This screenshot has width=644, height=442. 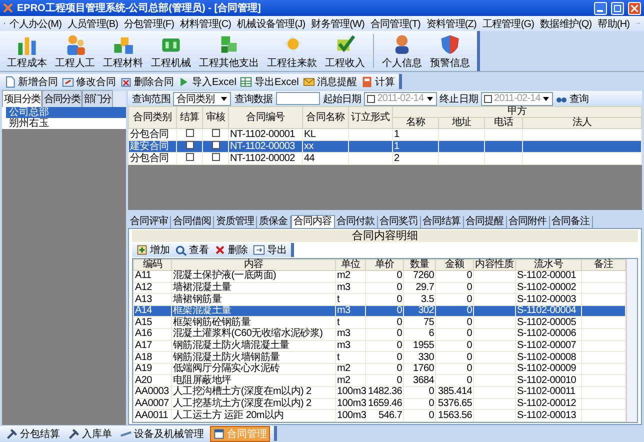 I want to click on table-cell: 混凝土灌浆料(C60无收缩水泥砂浆), so click(x=254, y=334).